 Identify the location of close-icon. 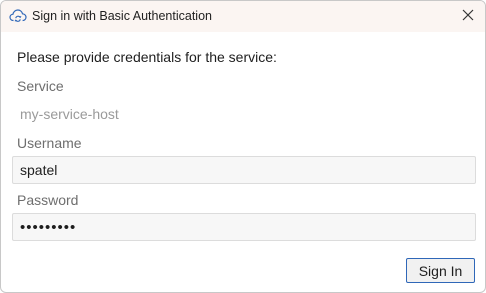
(468, 17).